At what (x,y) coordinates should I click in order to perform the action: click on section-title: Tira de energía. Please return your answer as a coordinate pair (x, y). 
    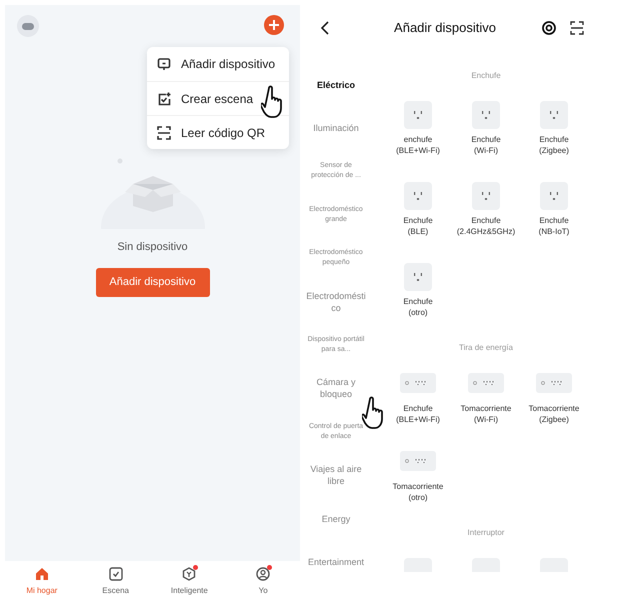
    Looking at the image, I should click on (486, 348).